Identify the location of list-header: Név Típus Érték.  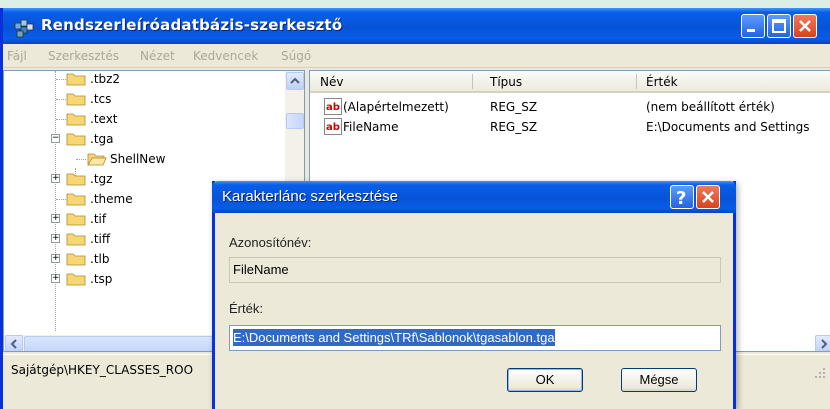
(570, 82).